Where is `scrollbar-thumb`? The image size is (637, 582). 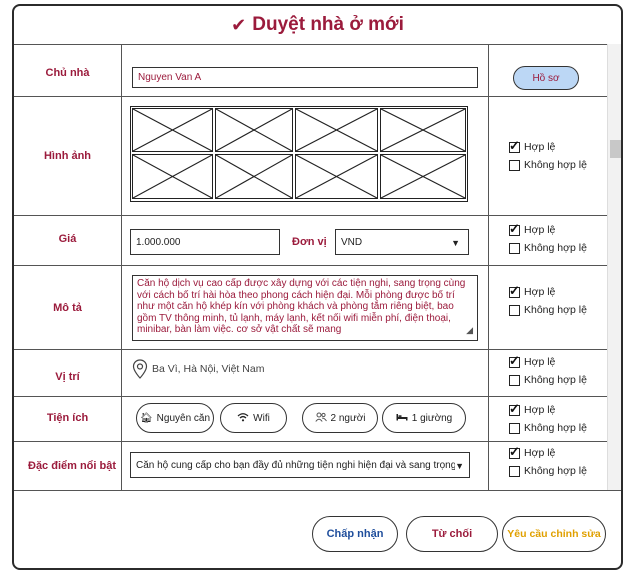 scrollbar-thumb is located at coordinates (615, 149).